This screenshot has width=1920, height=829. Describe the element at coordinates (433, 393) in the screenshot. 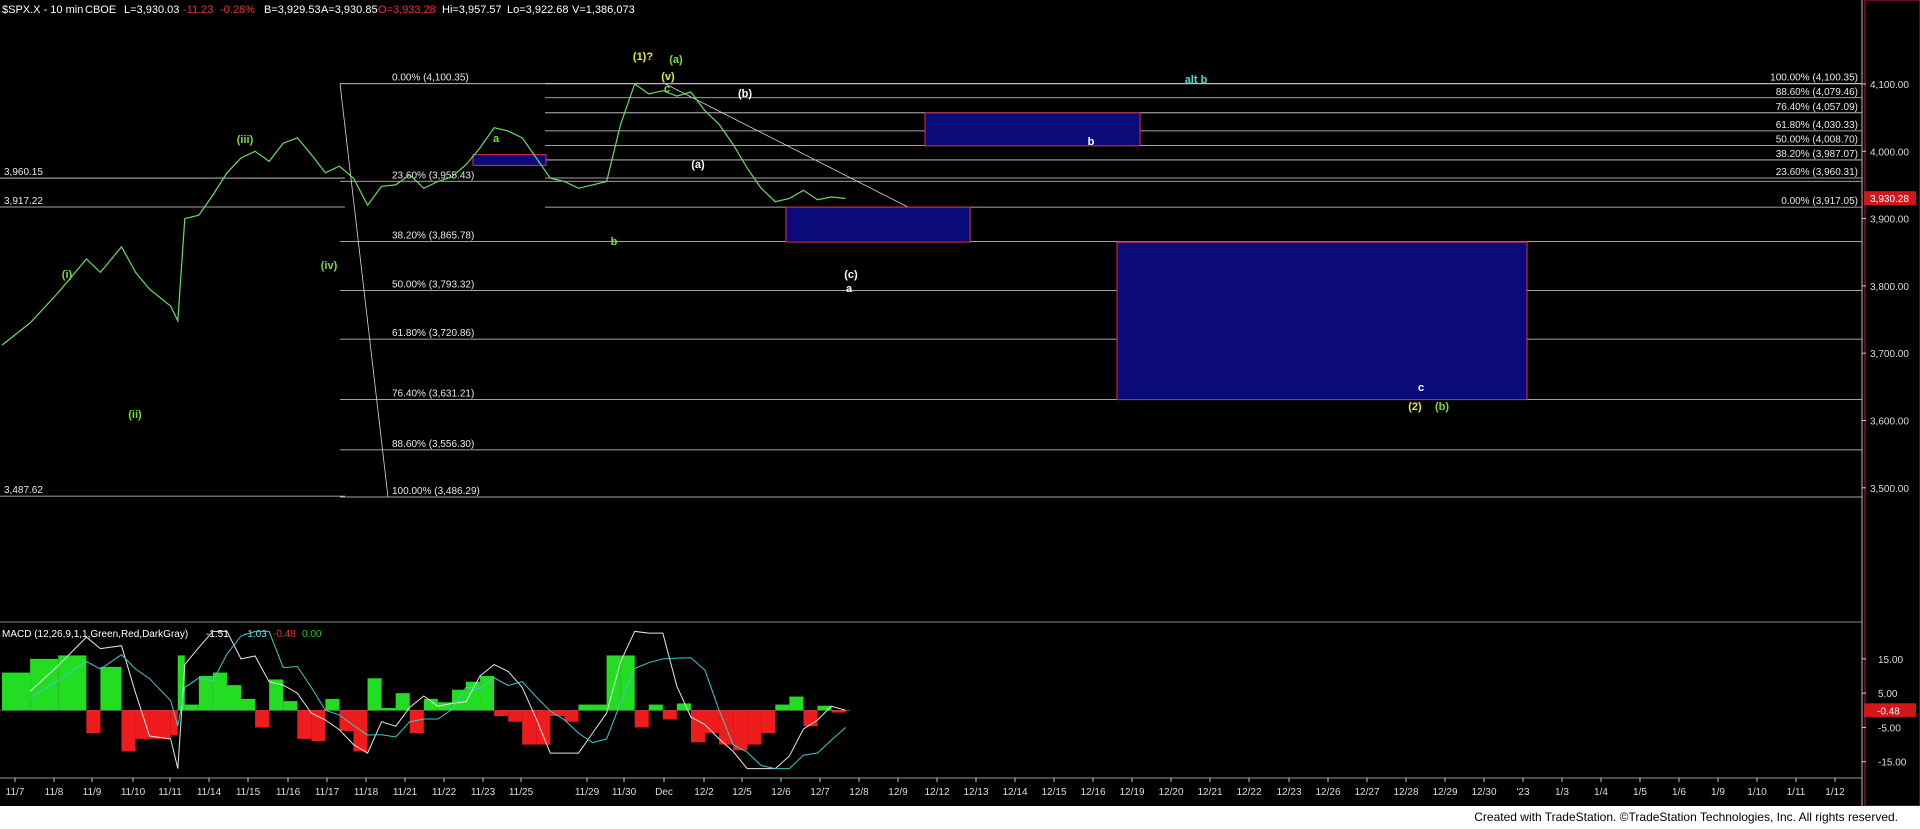

I see `fib-label-left: 76.40% (3,631.21)` at that location.